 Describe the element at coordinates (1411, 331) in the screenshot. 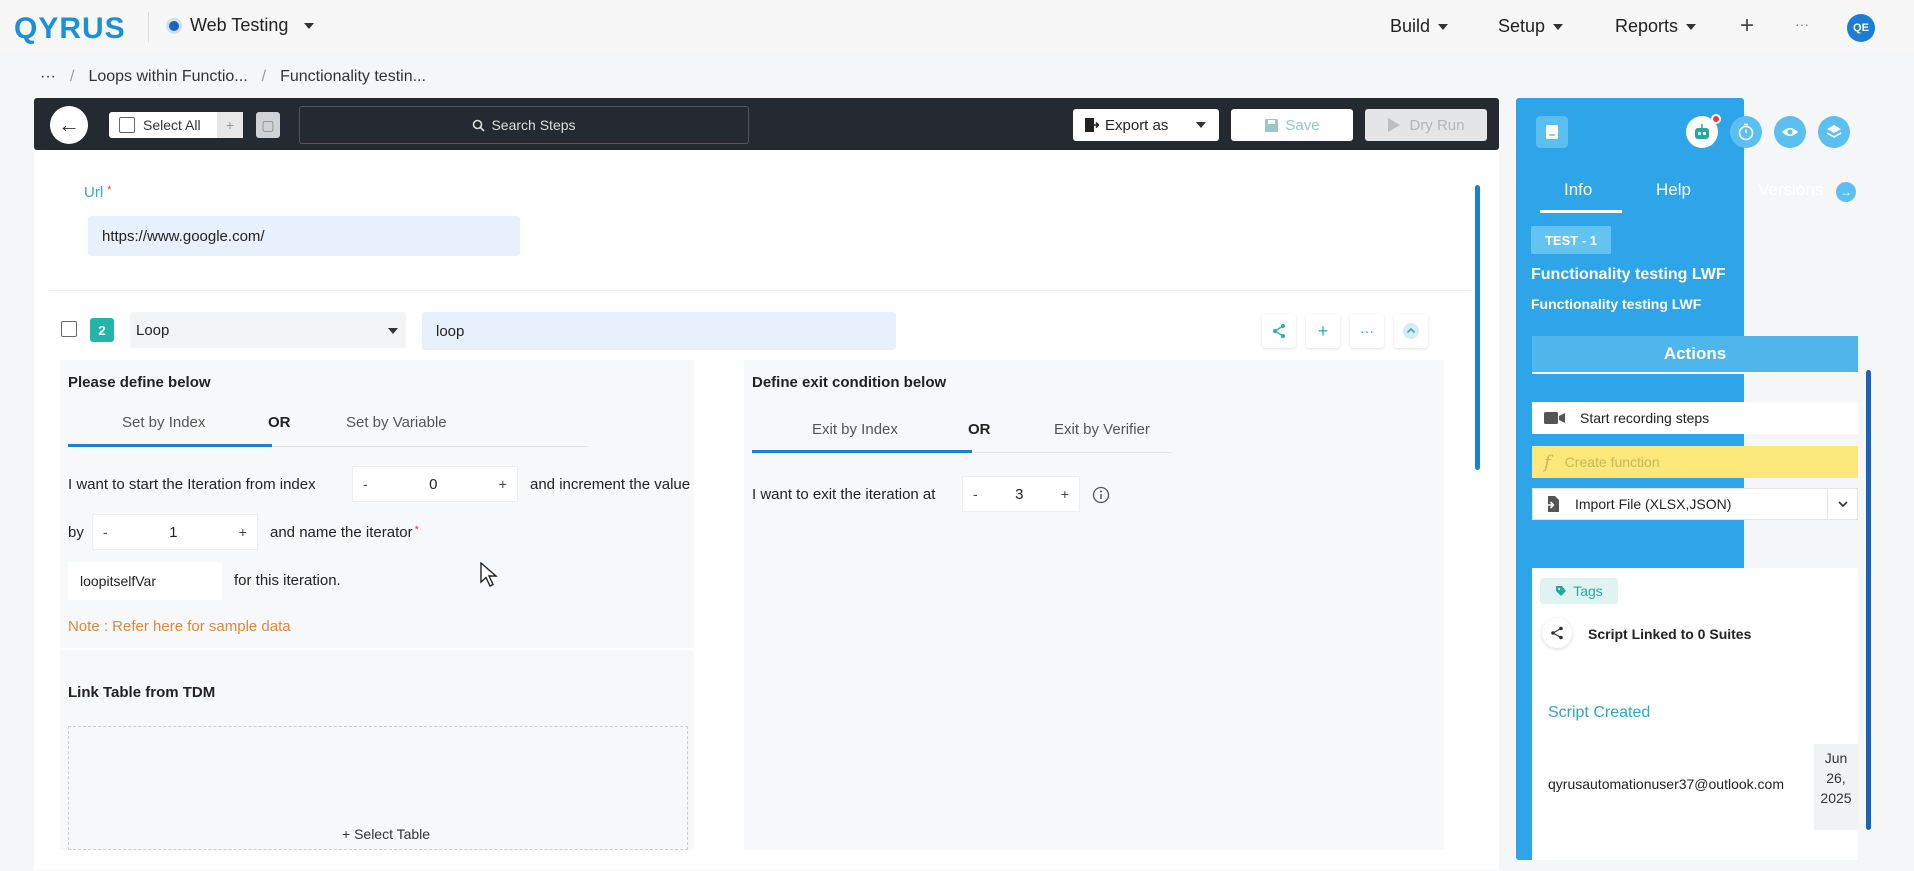

I see `collapse-icon` at that location.